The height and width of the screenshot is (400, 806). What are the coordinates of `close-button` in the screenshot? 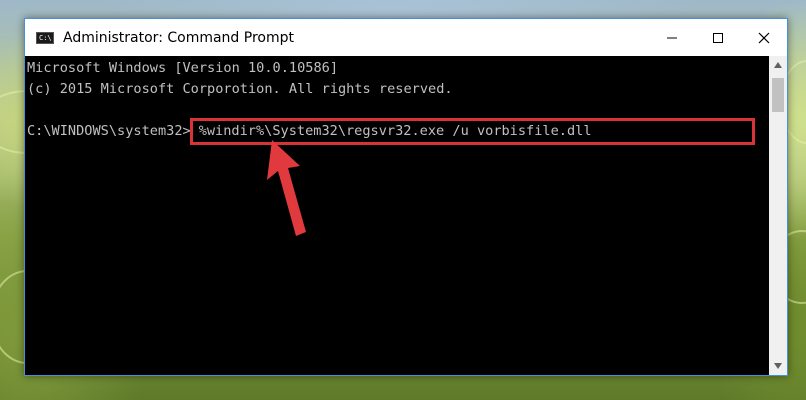 It's located at (764, 37).